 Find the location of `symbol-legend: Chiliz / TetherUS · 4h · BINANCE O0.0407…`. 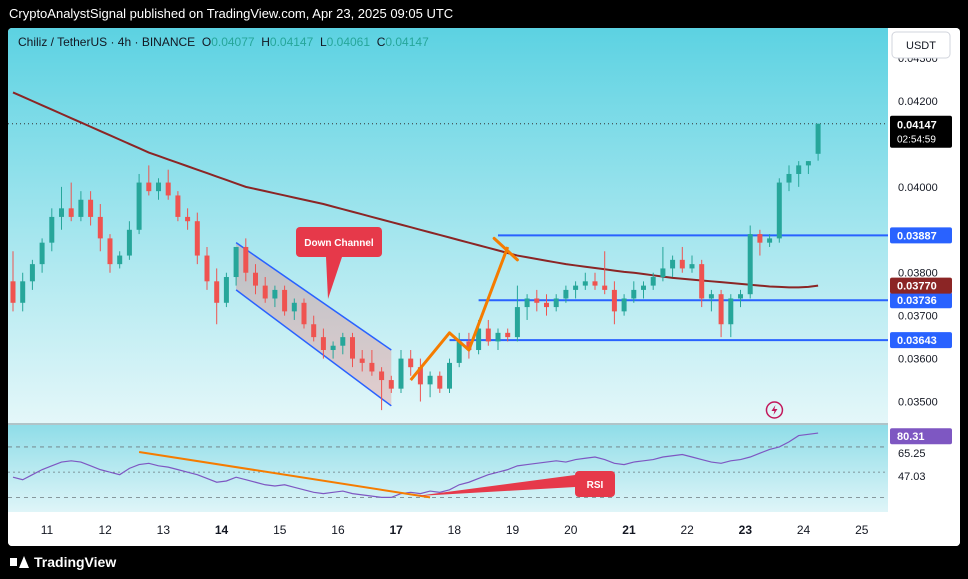

symbol-legend: Chiliz / TetherUS · 4h · BINANCE O0.0407… is located at coordinates (223, 42).